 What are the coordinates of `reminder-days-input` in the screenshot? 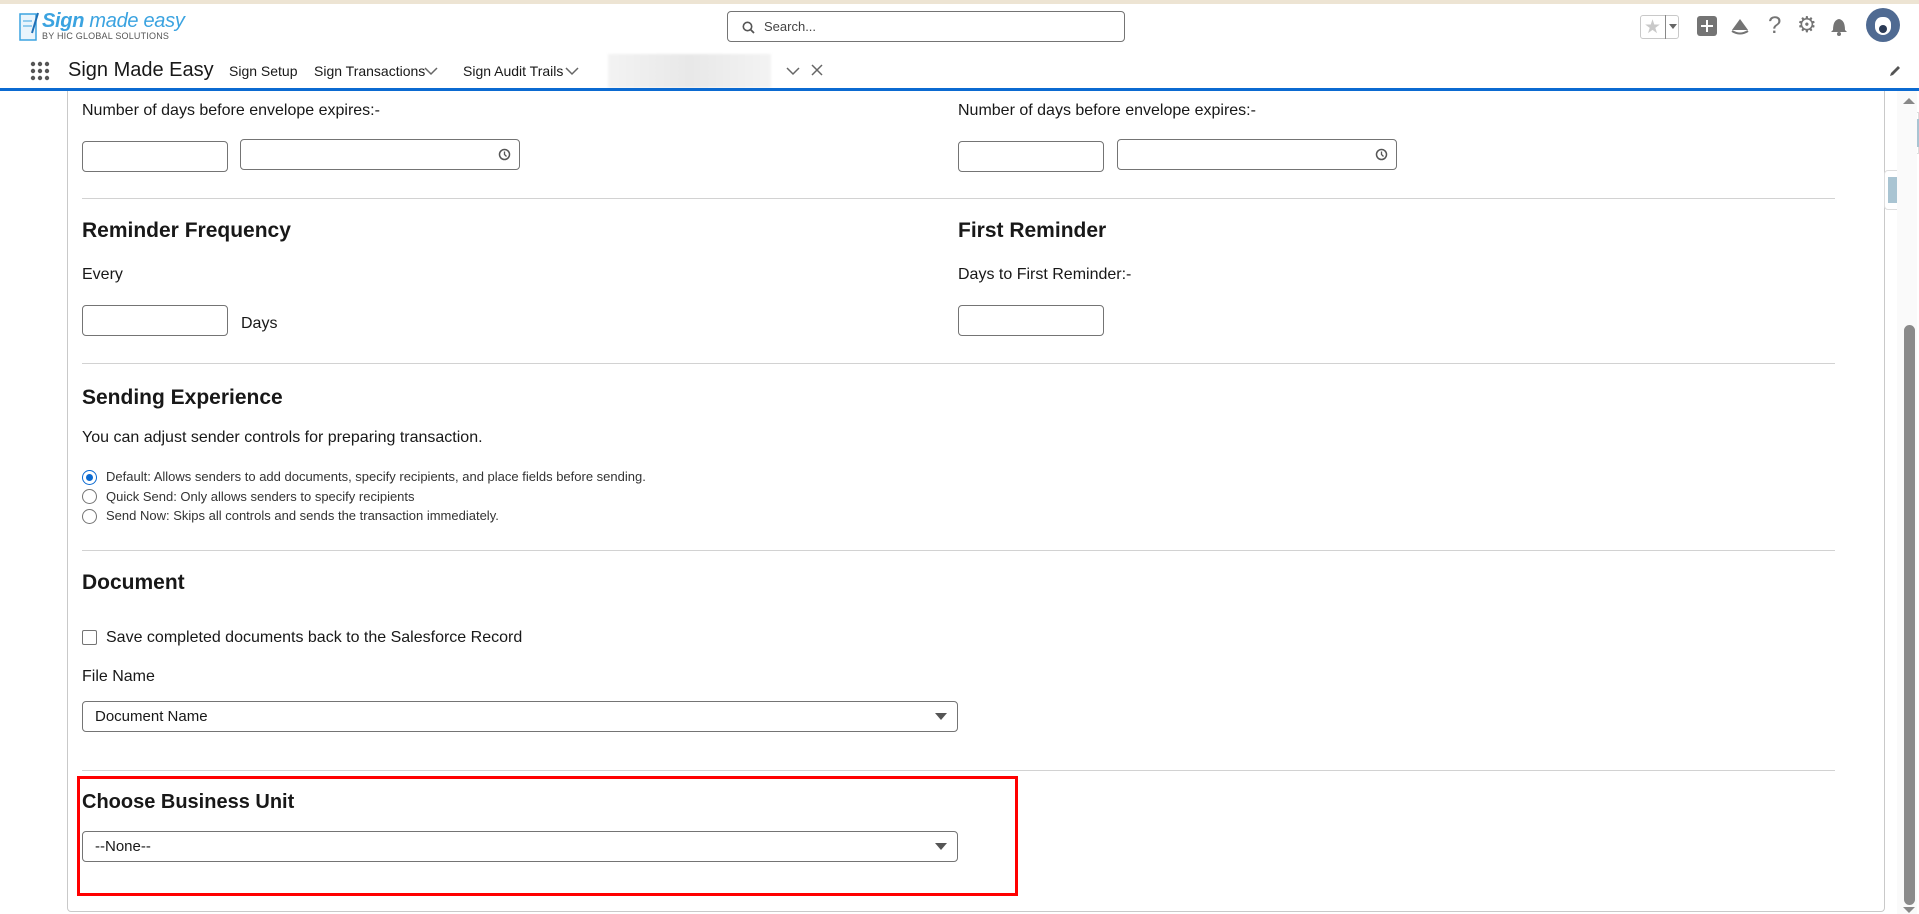 It's located at (155, 320).